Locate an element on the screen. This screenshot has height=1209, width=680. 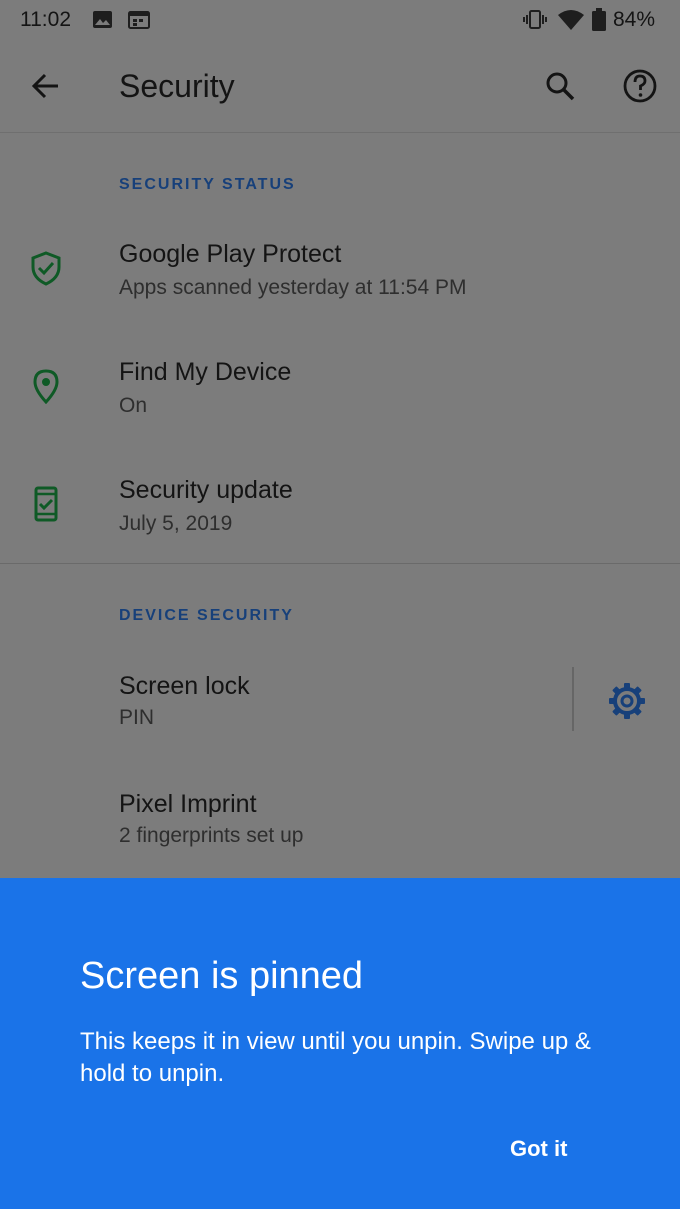
status-bar: 11:02 84% is located at coordinates (340, 20).